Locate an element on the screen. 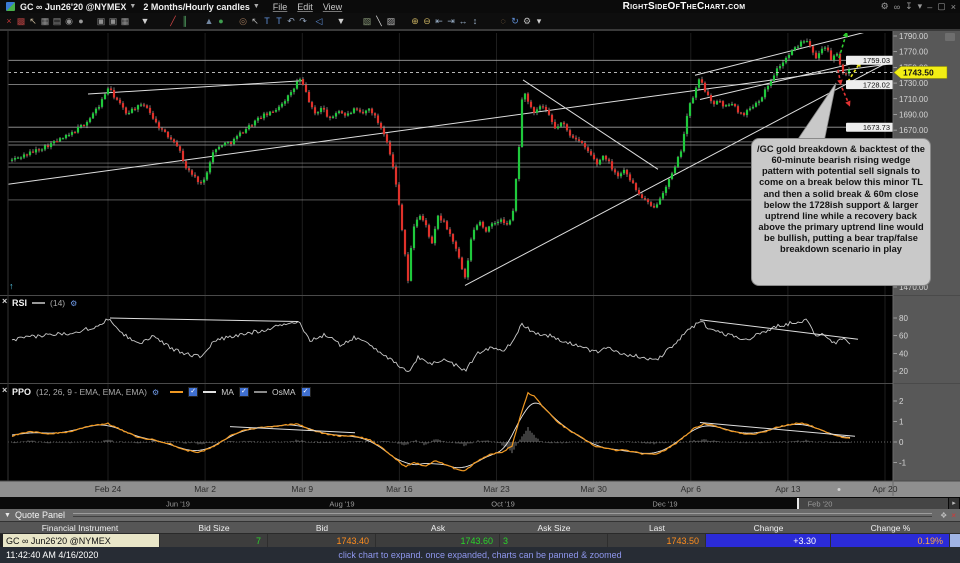 This screenshot has width=960, height=563. menu-file: File is located at coordinates (280, 7).